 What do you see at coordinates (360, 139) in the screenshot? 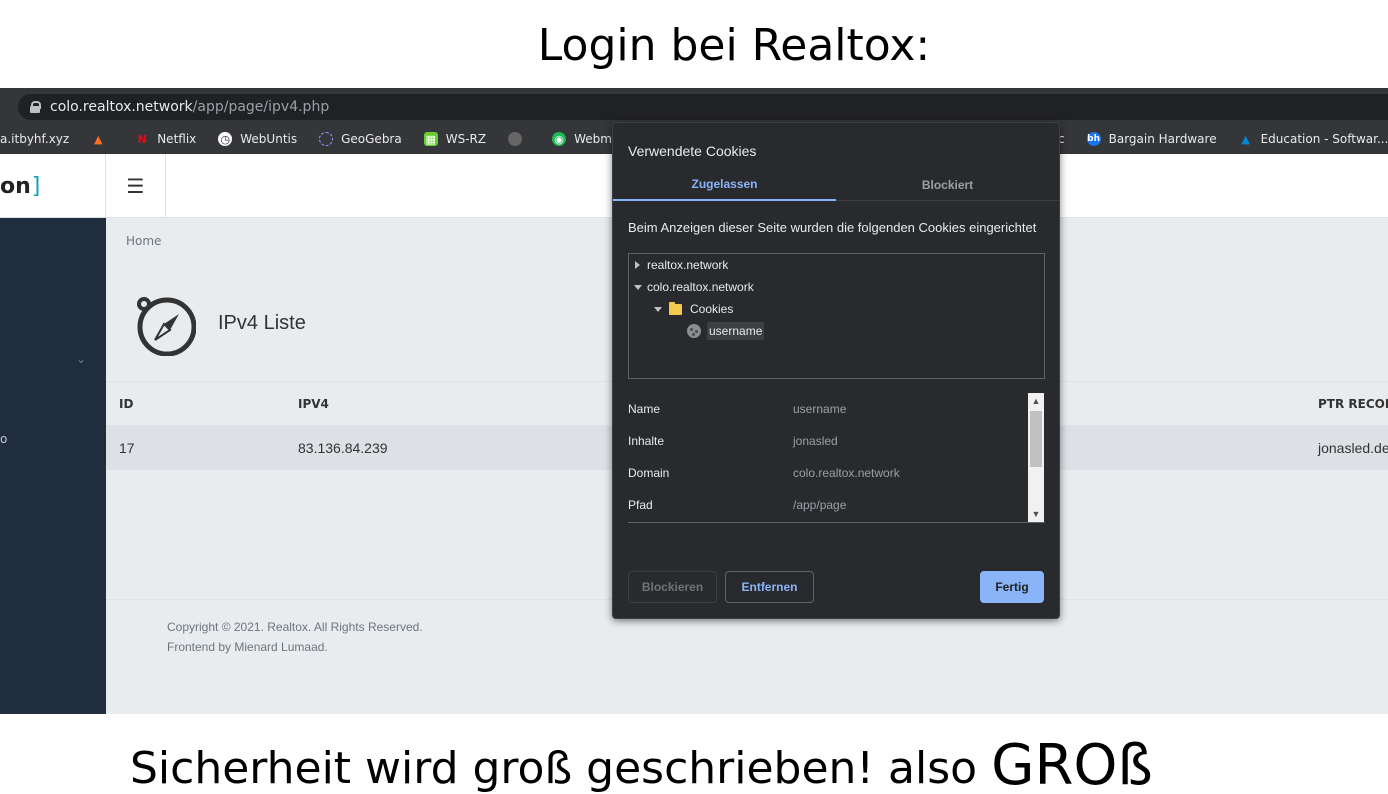
I see `bookmark-geogebra: GeoGebra` at bounding box center [360, 139].